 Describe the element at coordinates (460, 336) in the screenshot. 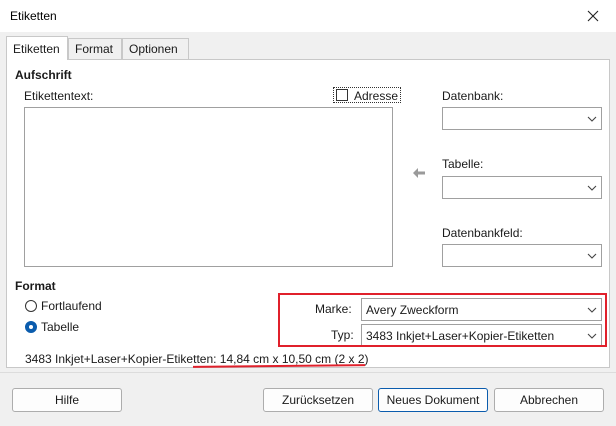

I see `typ-value: 3483 Inkjet+Laser+Kopier-Etiketten` at that location.